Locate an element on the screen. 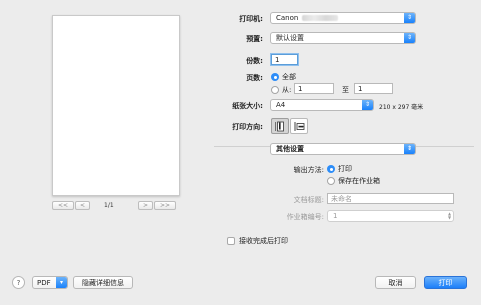 This screenshot has width=481, height=305. next-page-button: > is located at coordinates (145, 205).